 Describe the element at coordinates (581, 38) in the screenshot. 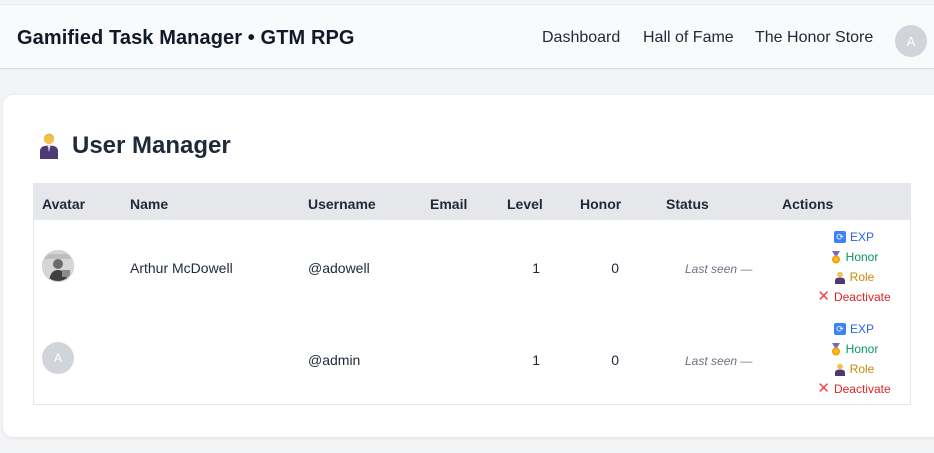

I see `nav-dashboard: Dashboard` at that location.